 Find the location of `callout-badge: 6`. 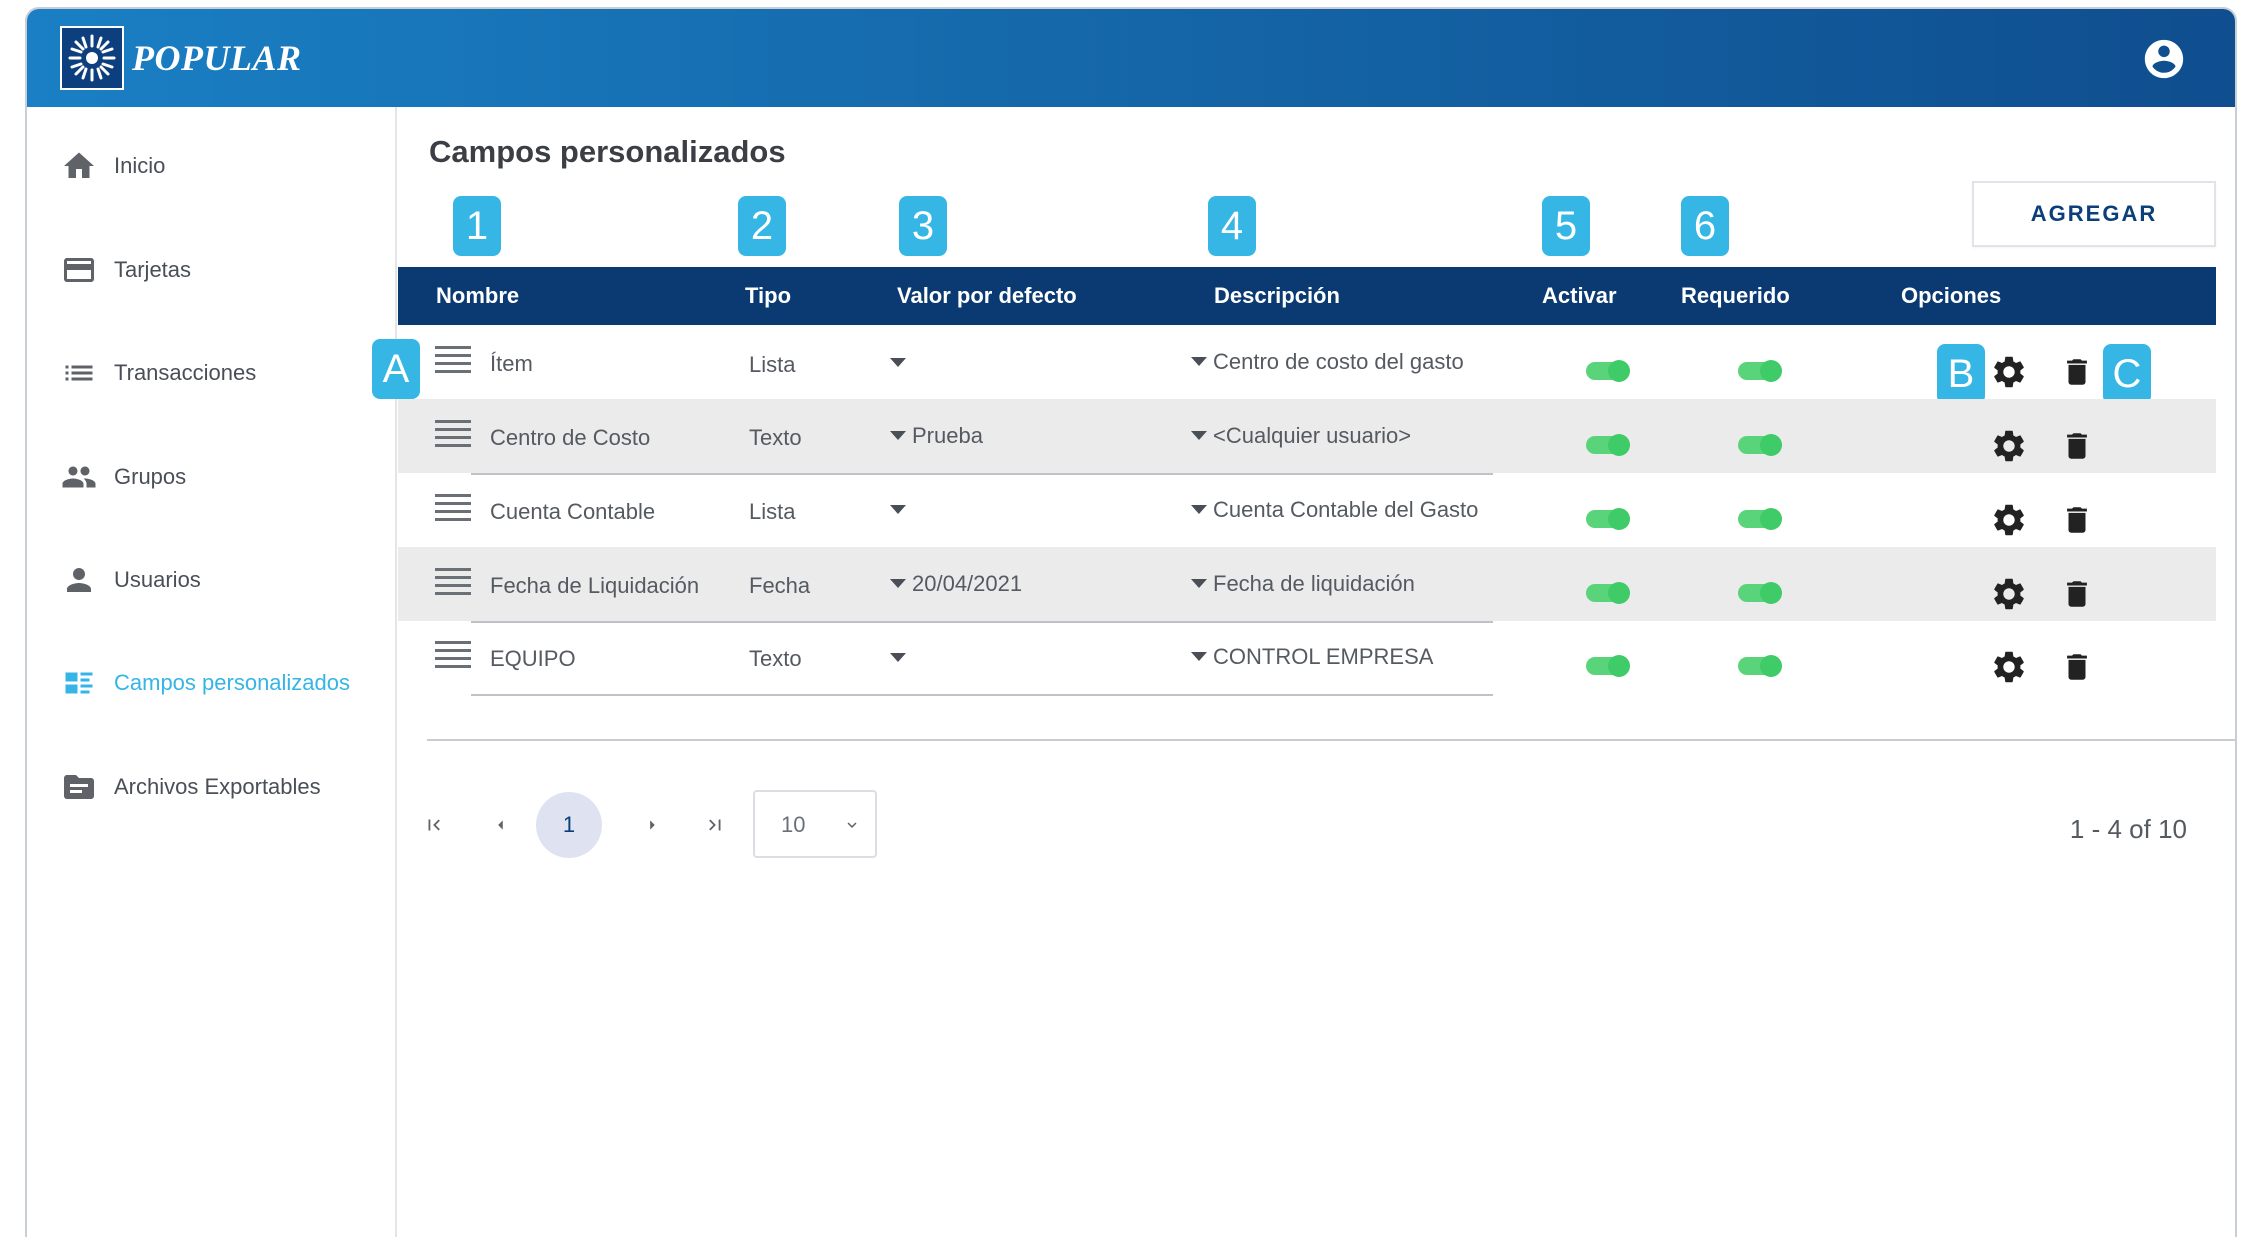

callout-badge: 6 is located at coordinates (1705, 226).